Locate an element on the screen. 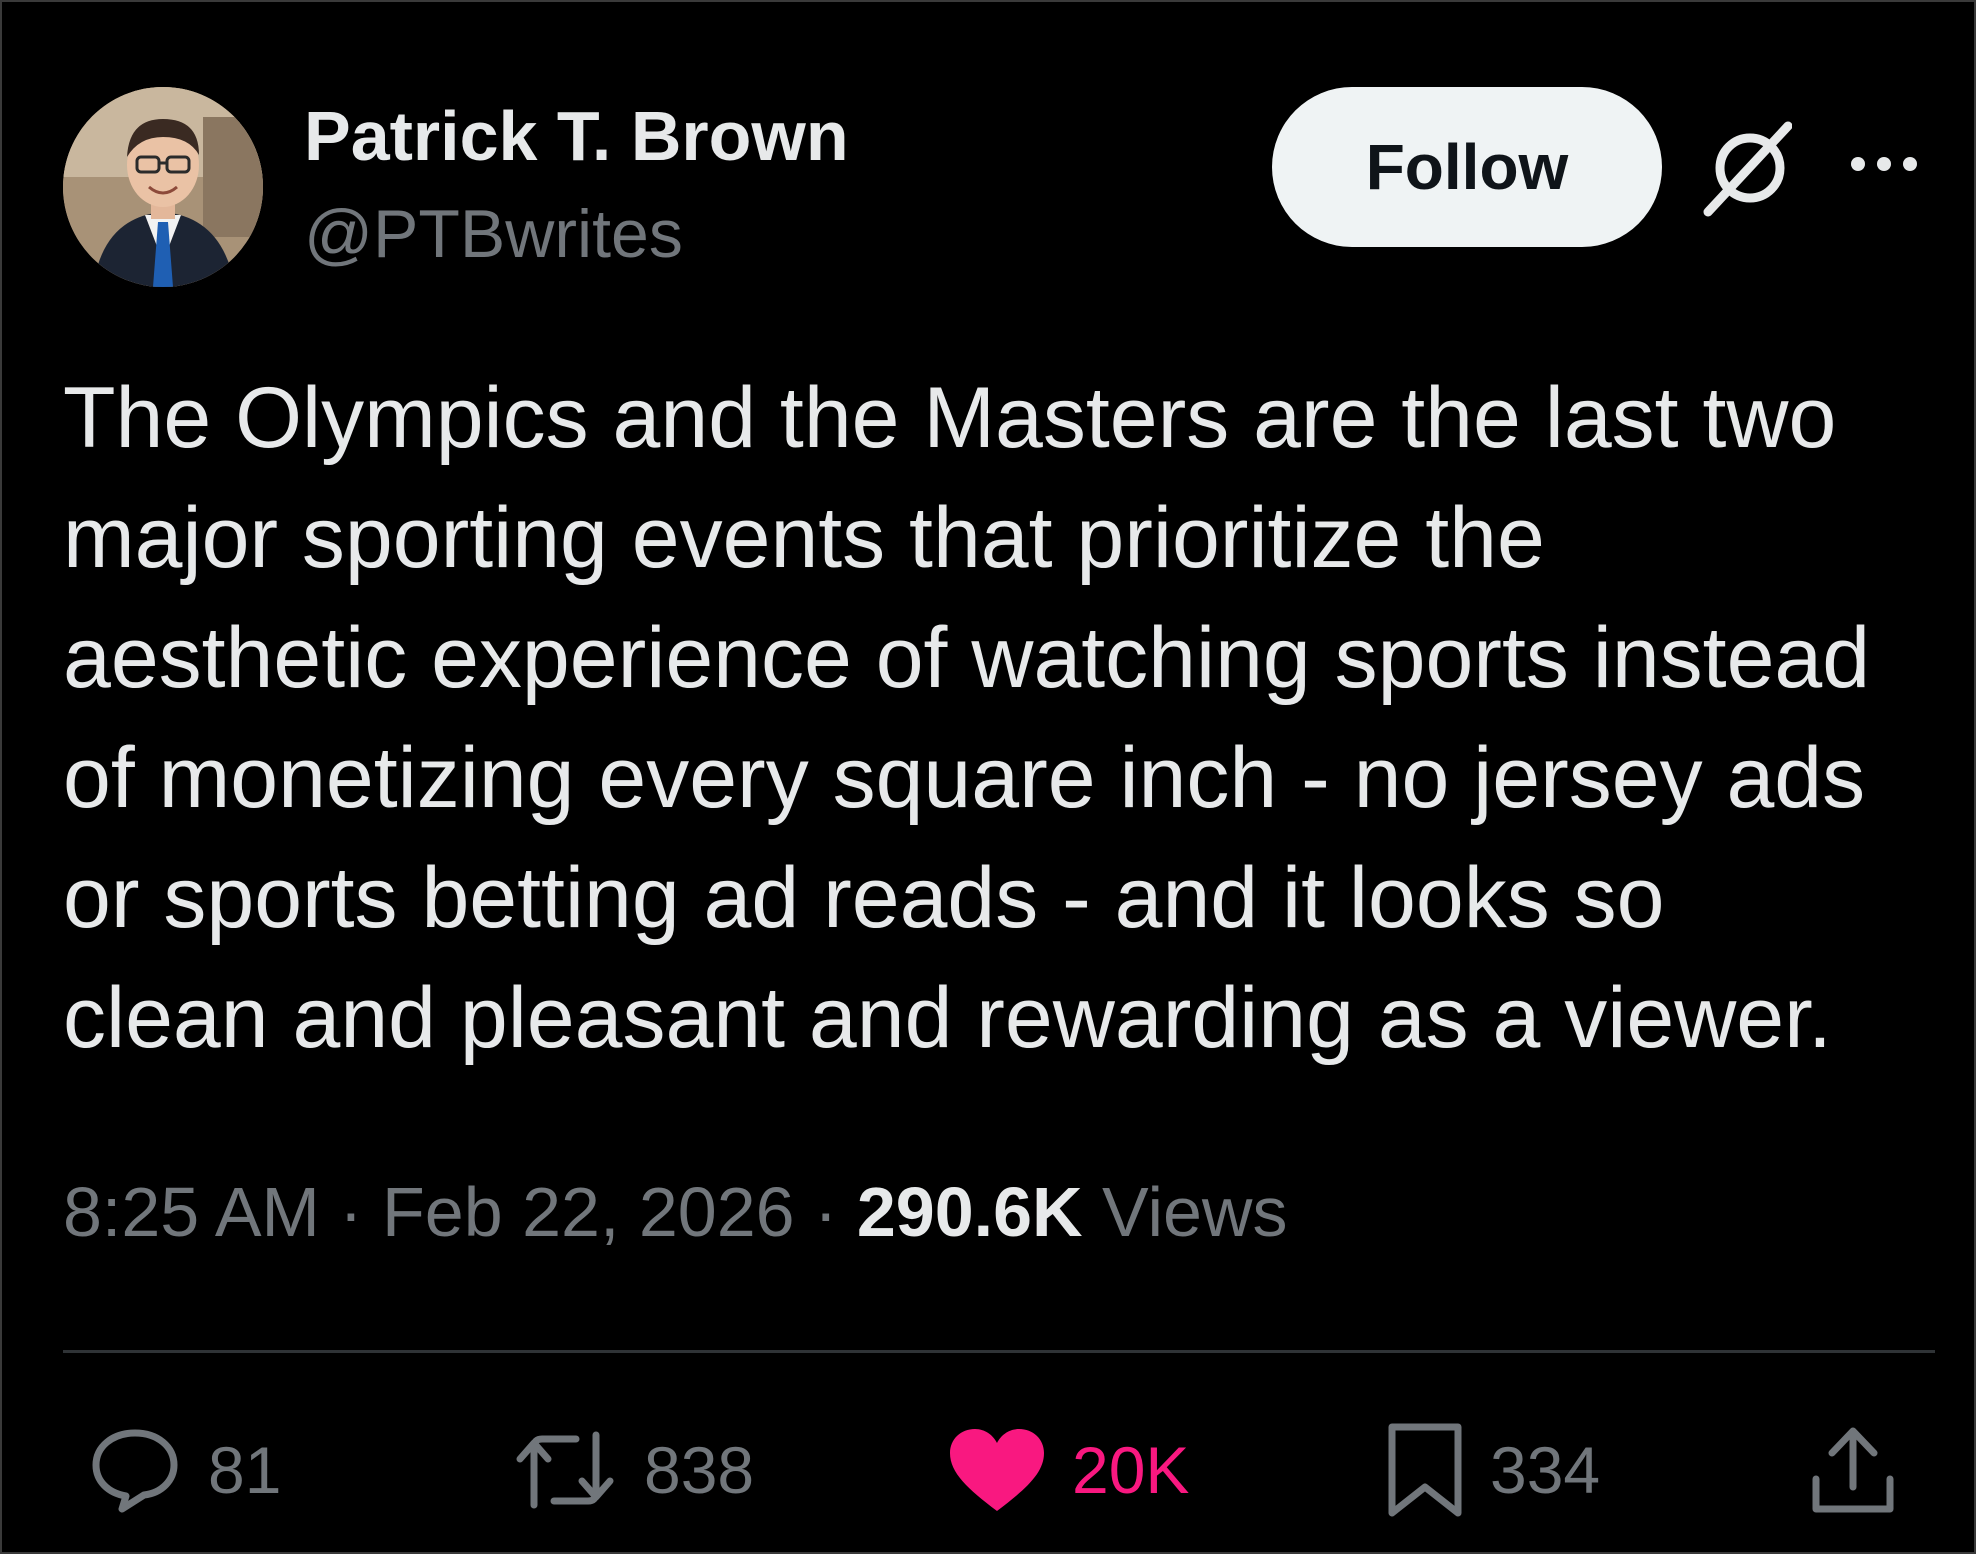  tweet-date: Feb 22, 2026 is located at coordinates (588, 1212).